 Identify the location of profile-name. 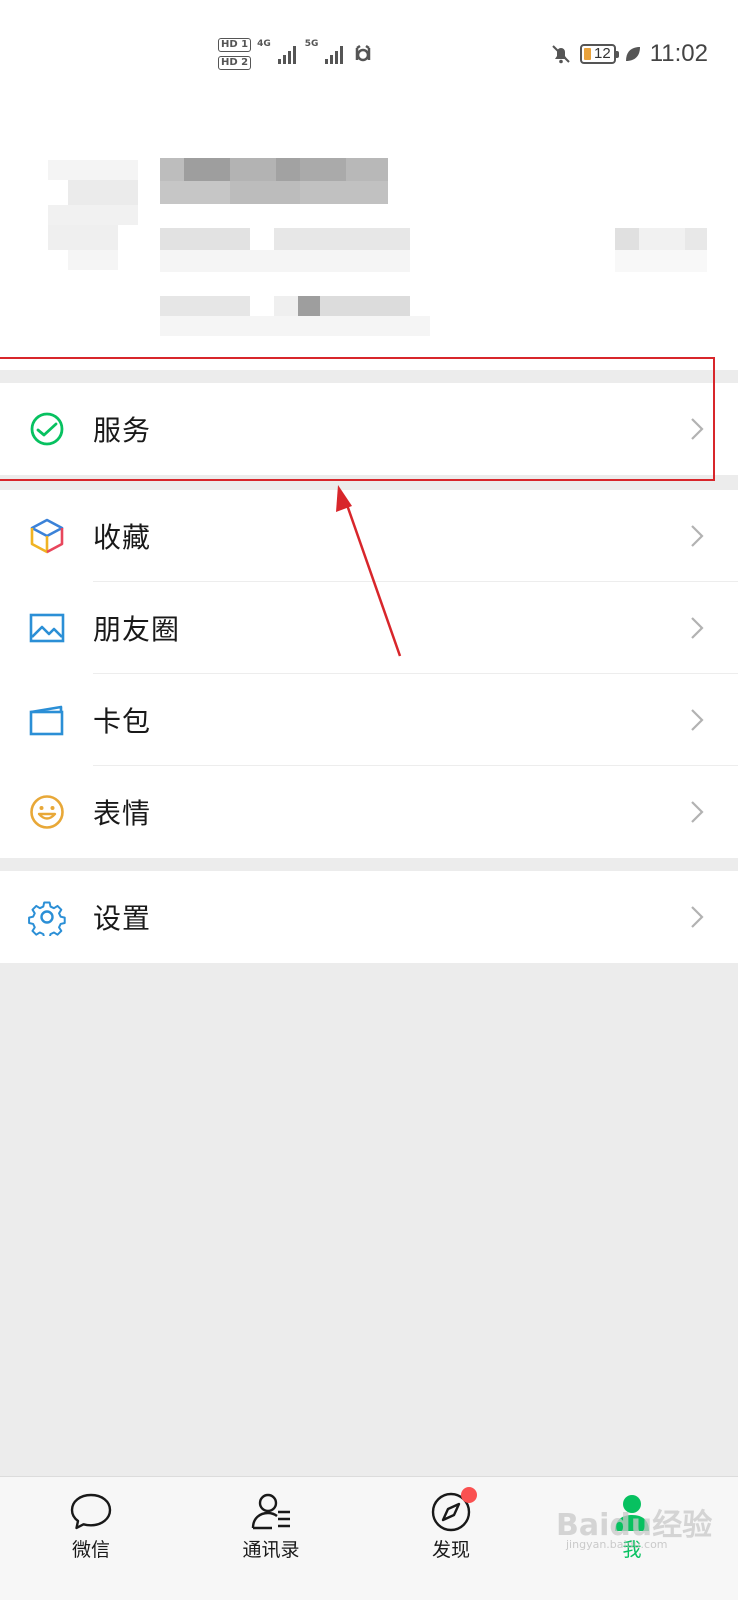
(274, 181).